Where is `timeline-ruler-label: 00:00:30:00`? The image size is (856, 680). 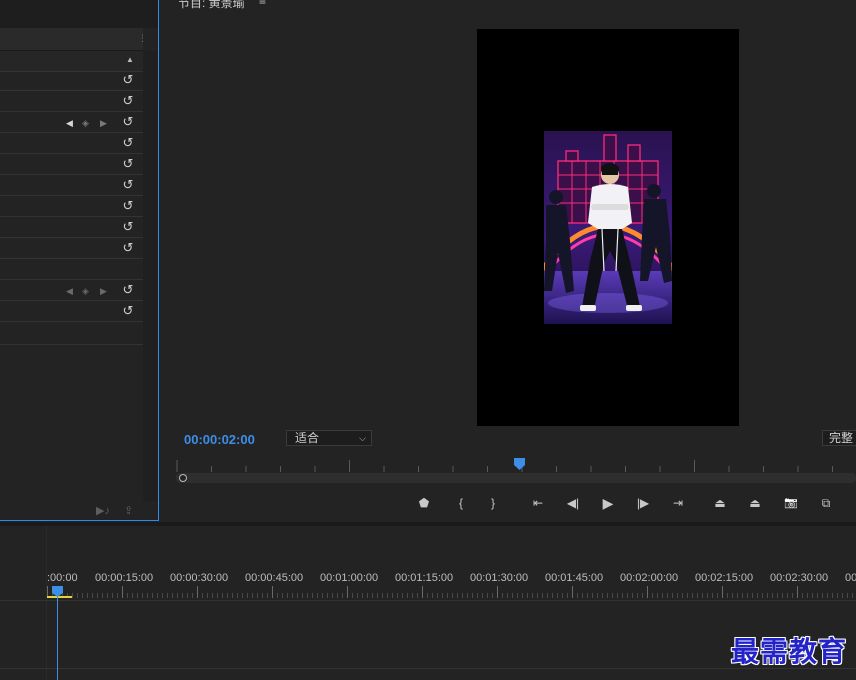 timeline-ruler-label: 00:00:30:00 is located at coordinates (199, 578).